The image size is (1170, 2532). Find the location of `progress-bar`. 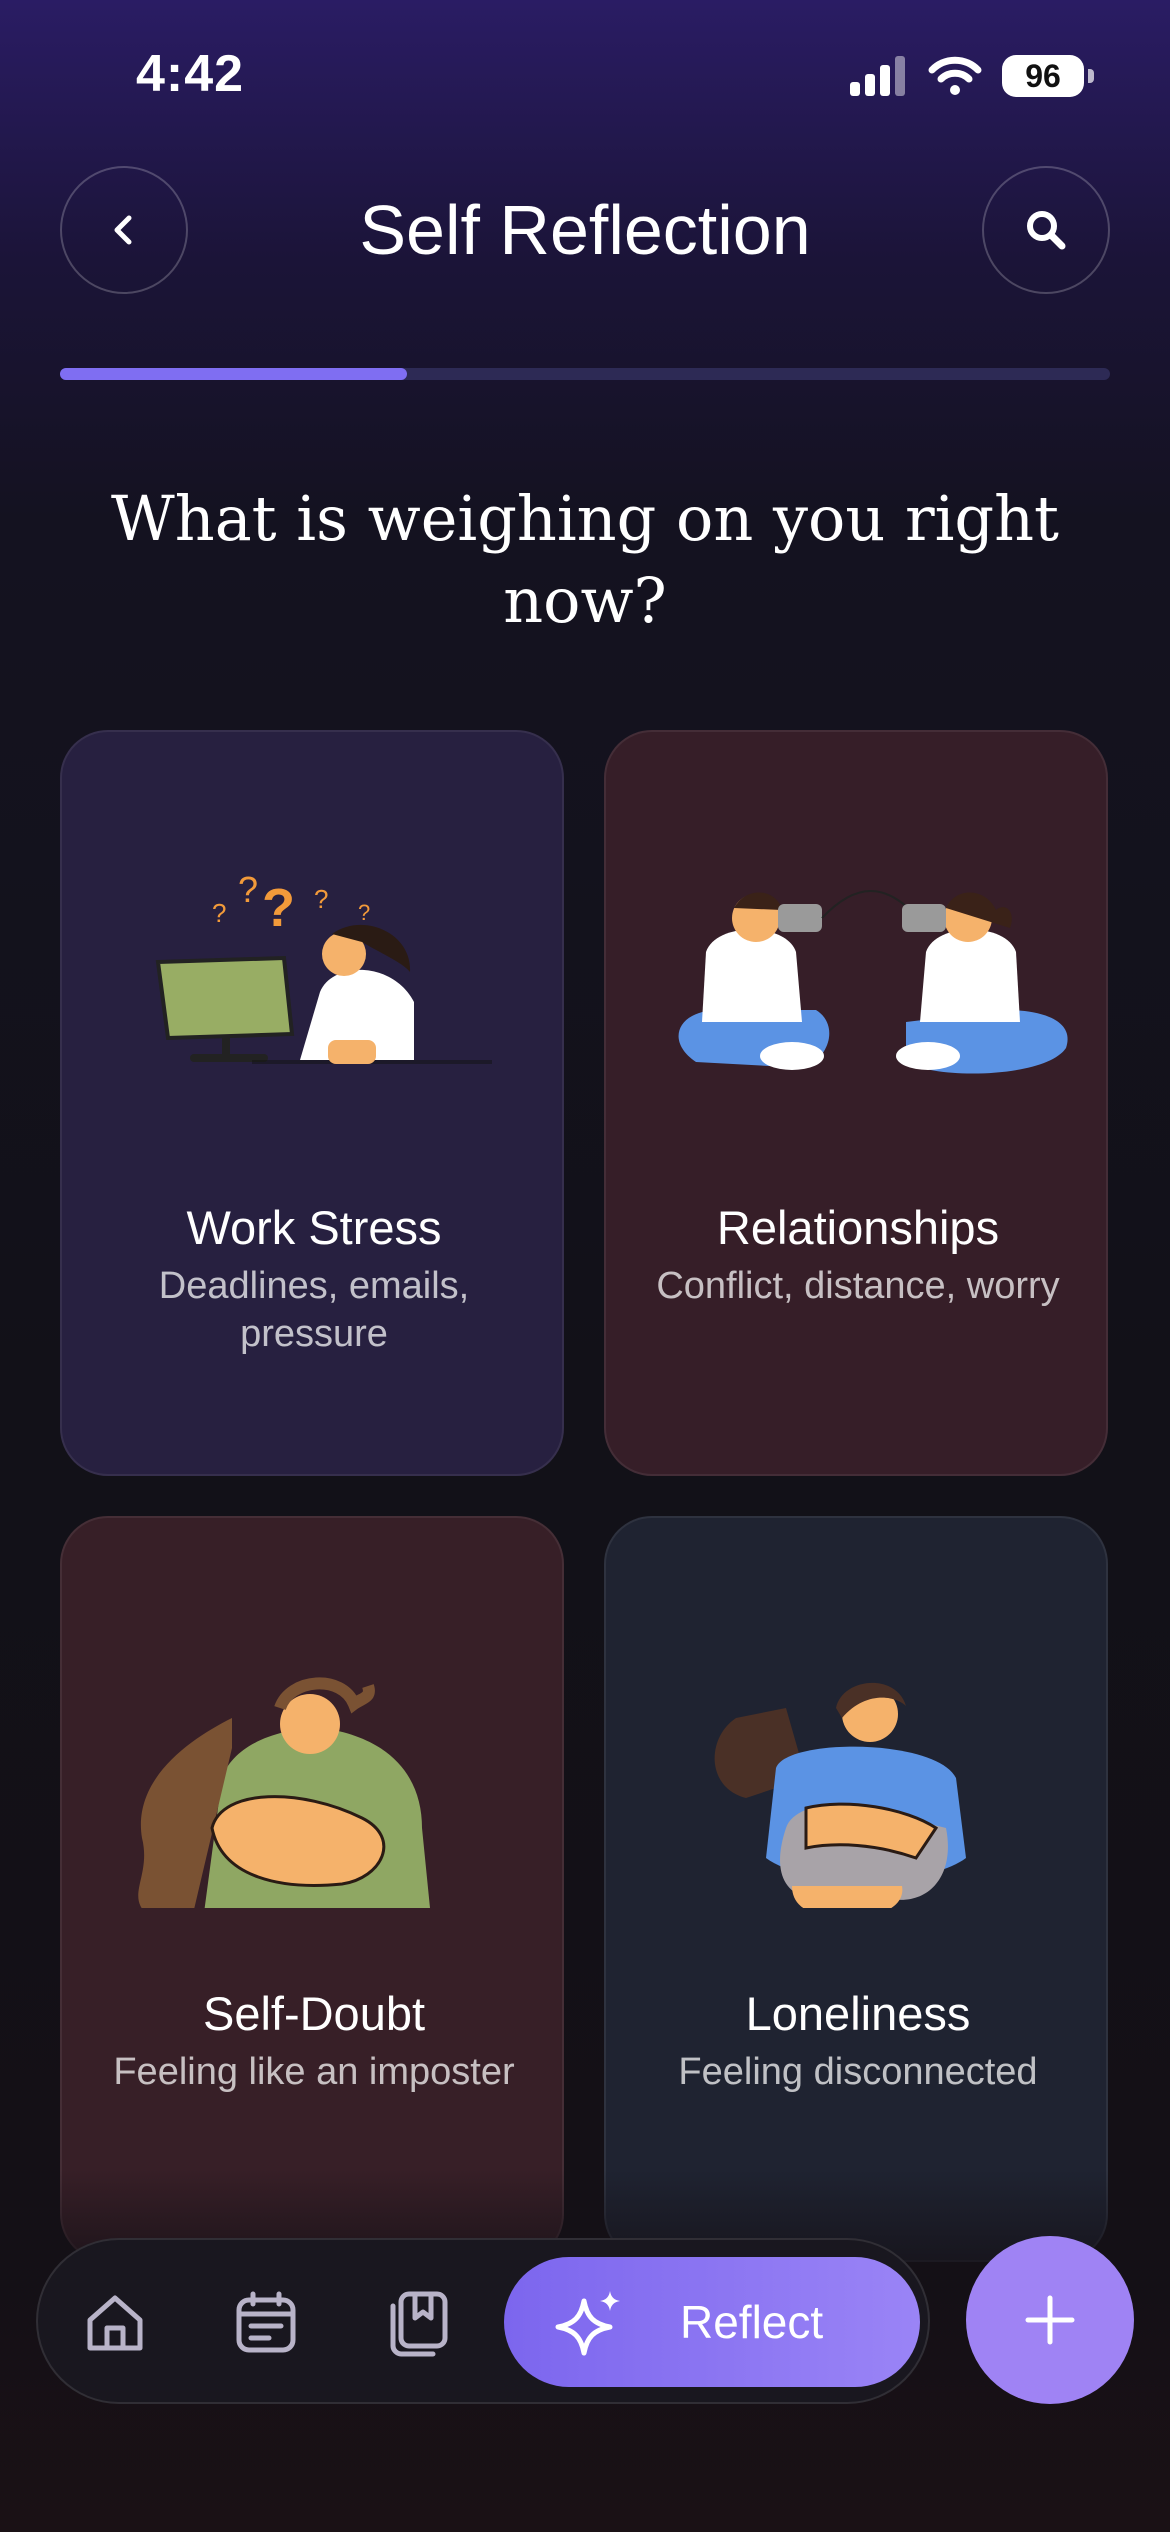

progress-bar is located at coordinates (585, 374).